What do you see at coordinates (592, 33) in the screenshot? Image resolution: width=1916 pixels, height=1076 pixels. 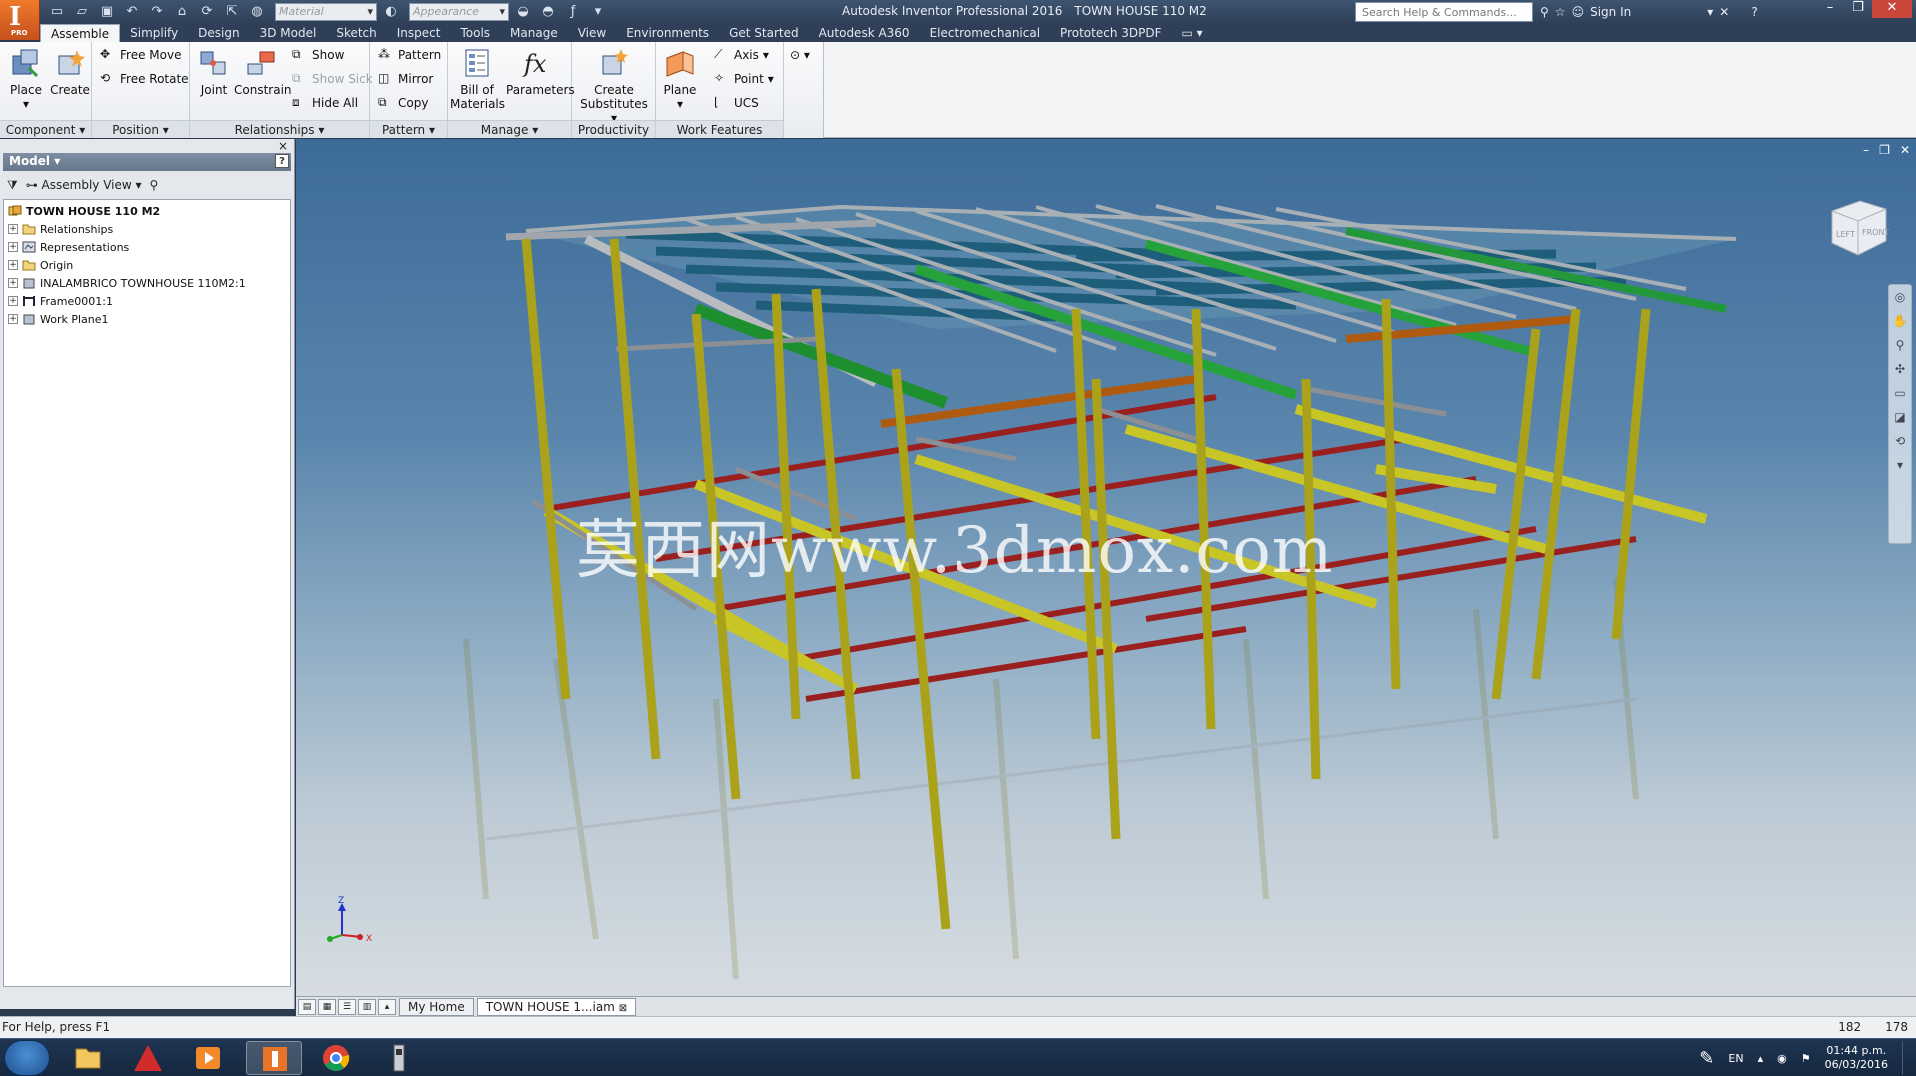 I see `tab-view: View` at bounding box center [592, 33].